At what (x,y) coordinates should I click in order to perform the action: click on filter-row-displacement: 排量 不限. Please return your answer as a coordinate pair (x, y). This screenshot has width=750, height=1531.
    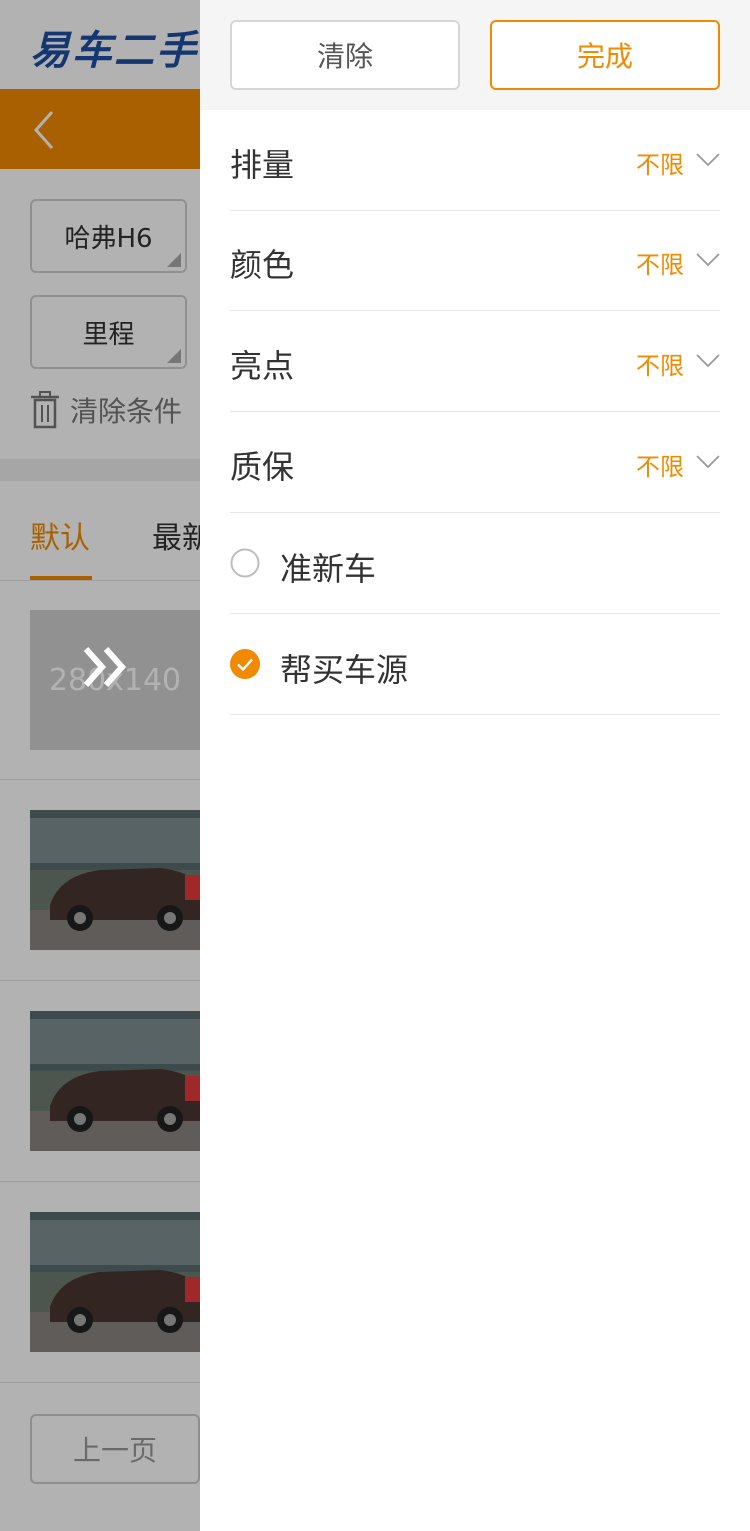
    Looking at the image, I should click on (475, 160).